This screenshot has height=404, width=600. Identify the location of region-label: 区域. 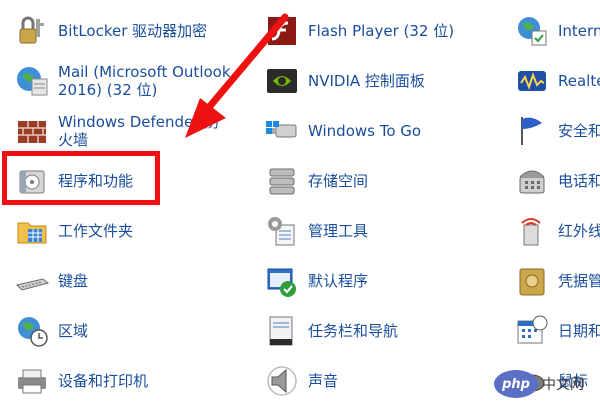
(73, 331).